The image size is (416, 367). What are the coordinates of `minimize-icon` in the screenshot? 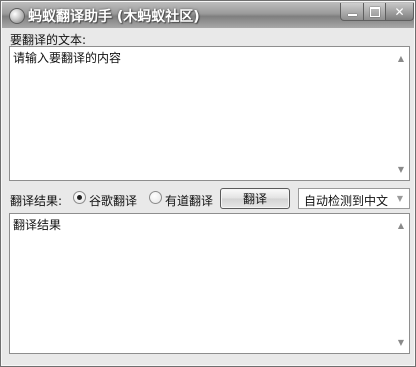 It's located at (352, 14).